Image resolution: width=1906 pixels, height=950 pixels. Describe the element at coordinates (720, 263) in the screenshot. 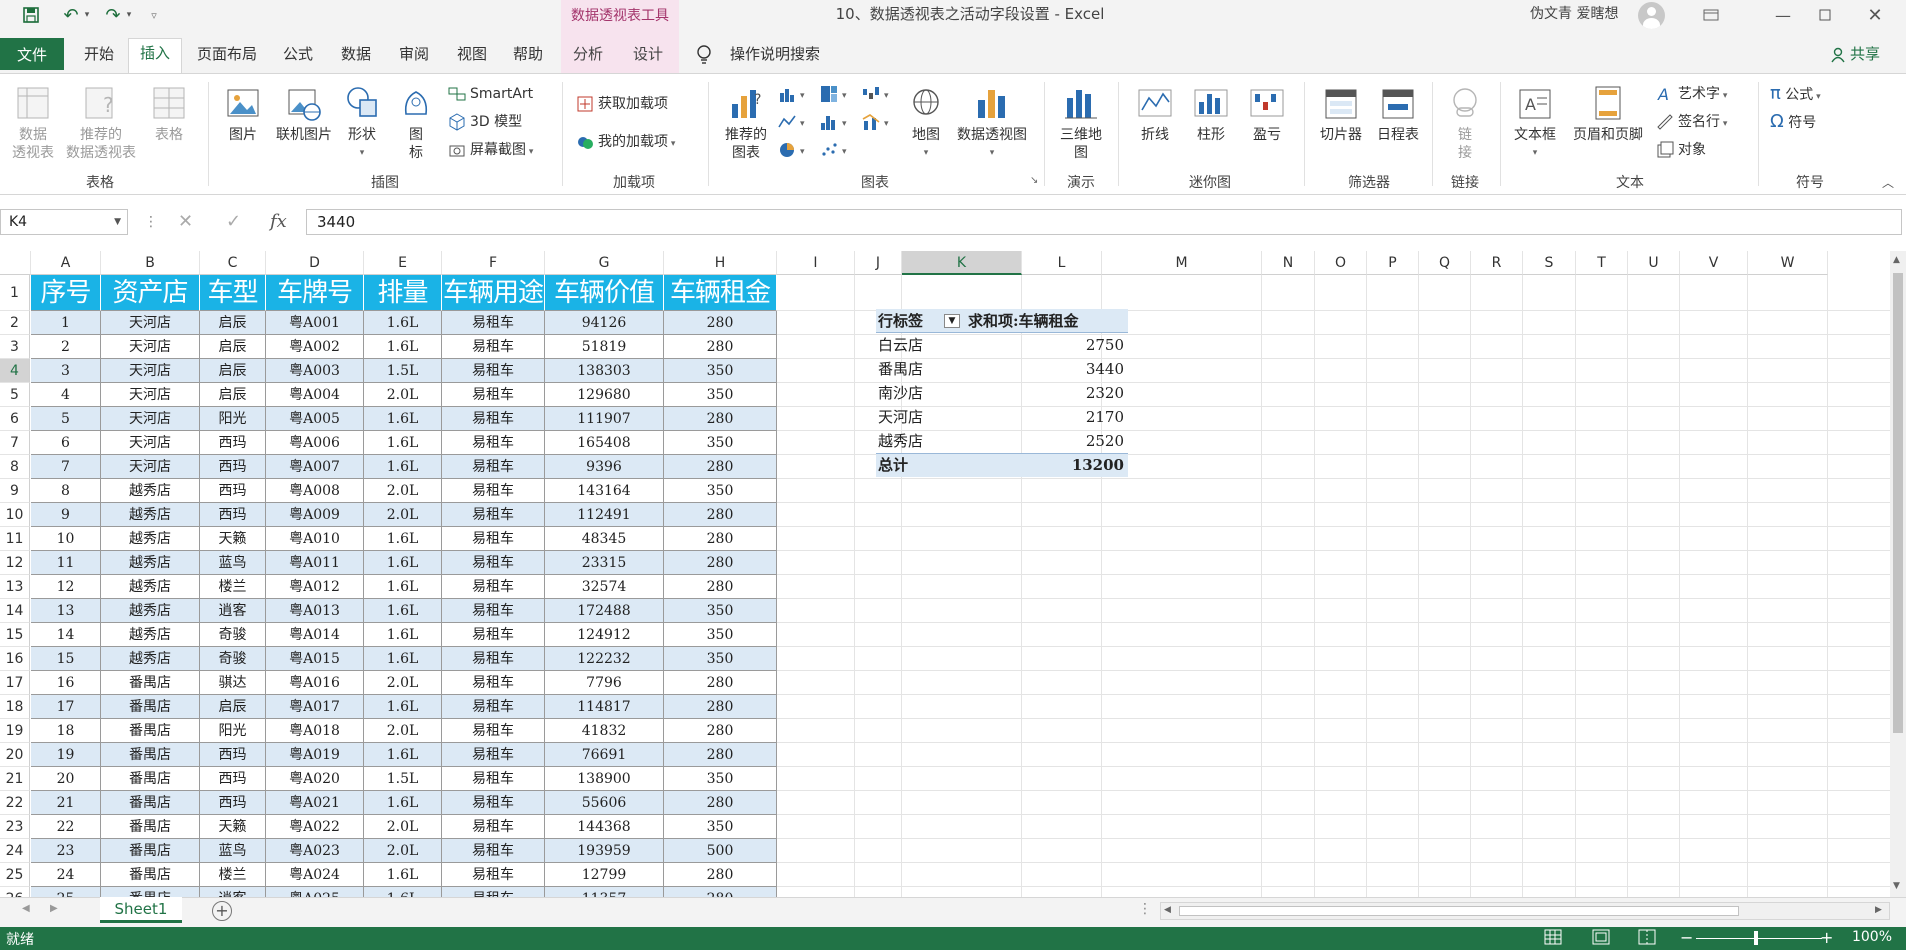

I see `column-header: H` at that location.